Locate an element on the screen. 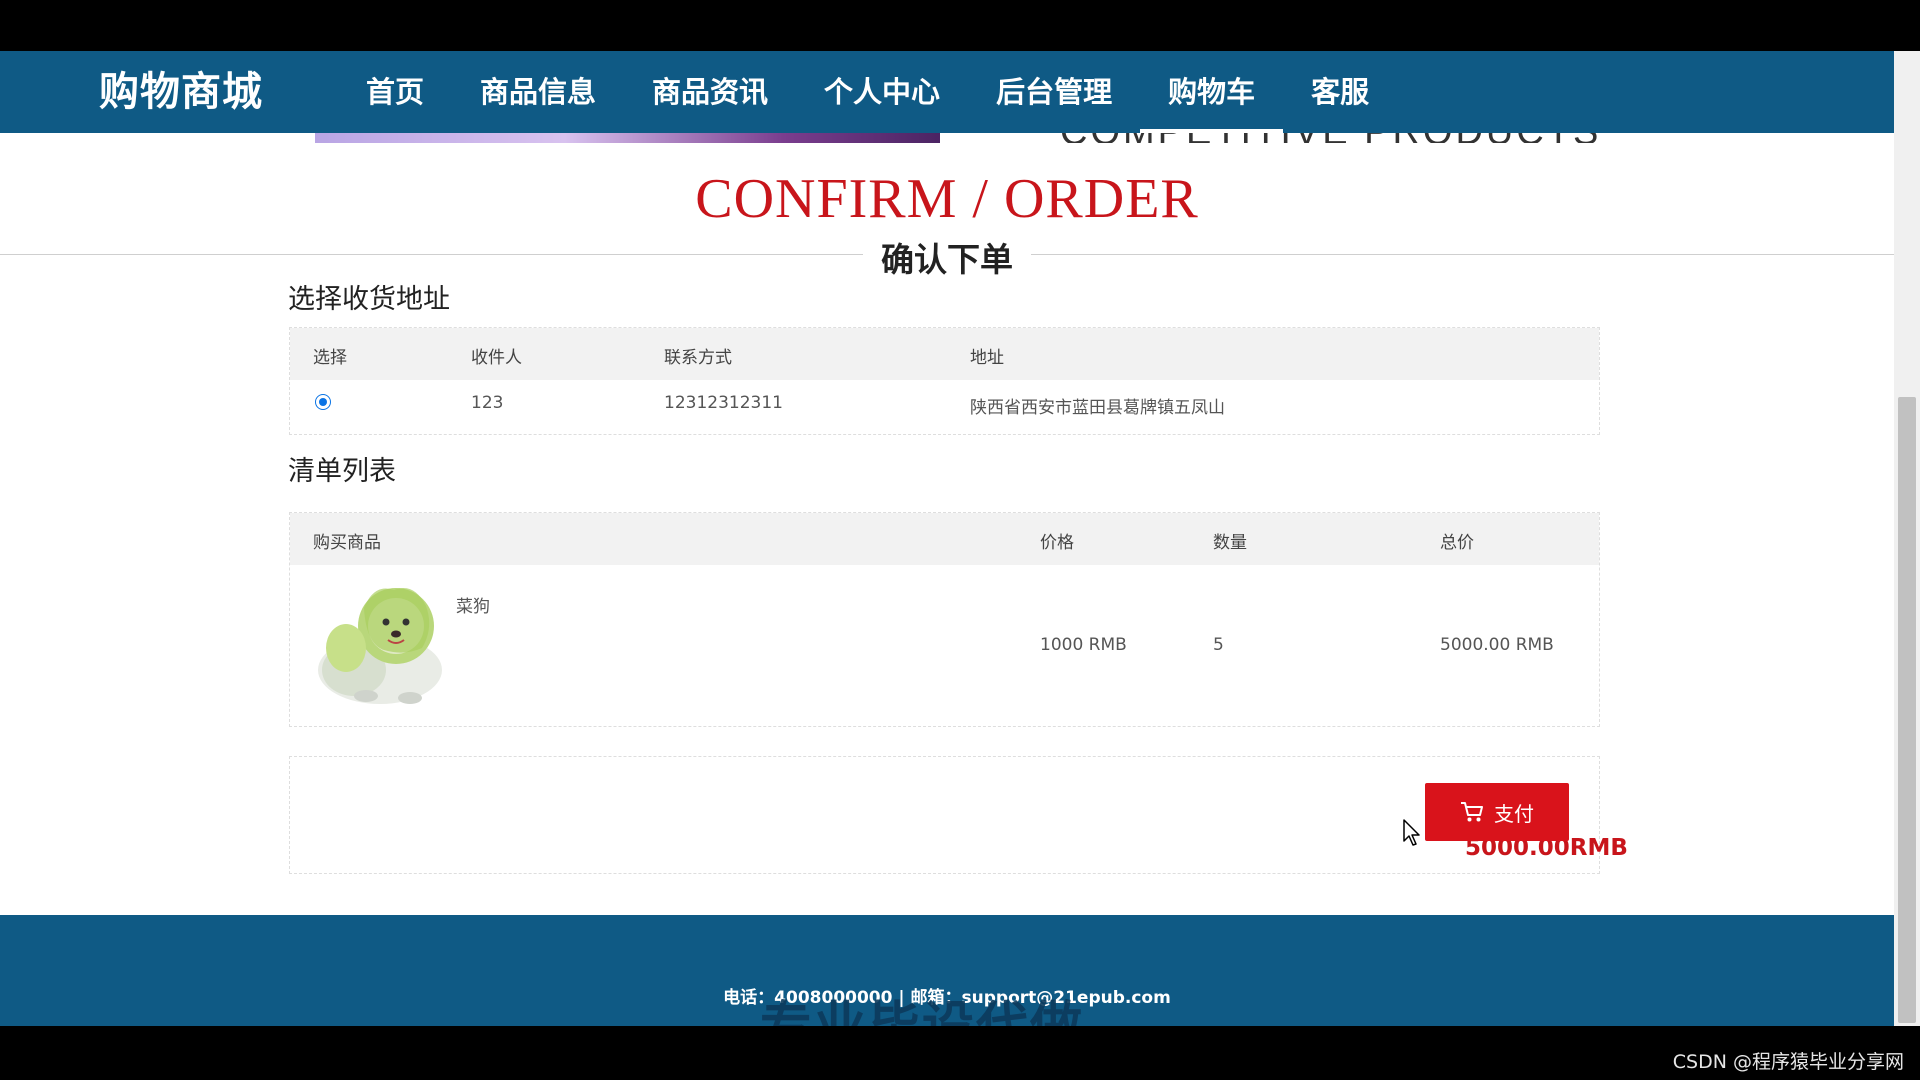 The image size is (1920, 1080). page-title-en: CONFIRM / ORDER is located at coordinates (947, 199).